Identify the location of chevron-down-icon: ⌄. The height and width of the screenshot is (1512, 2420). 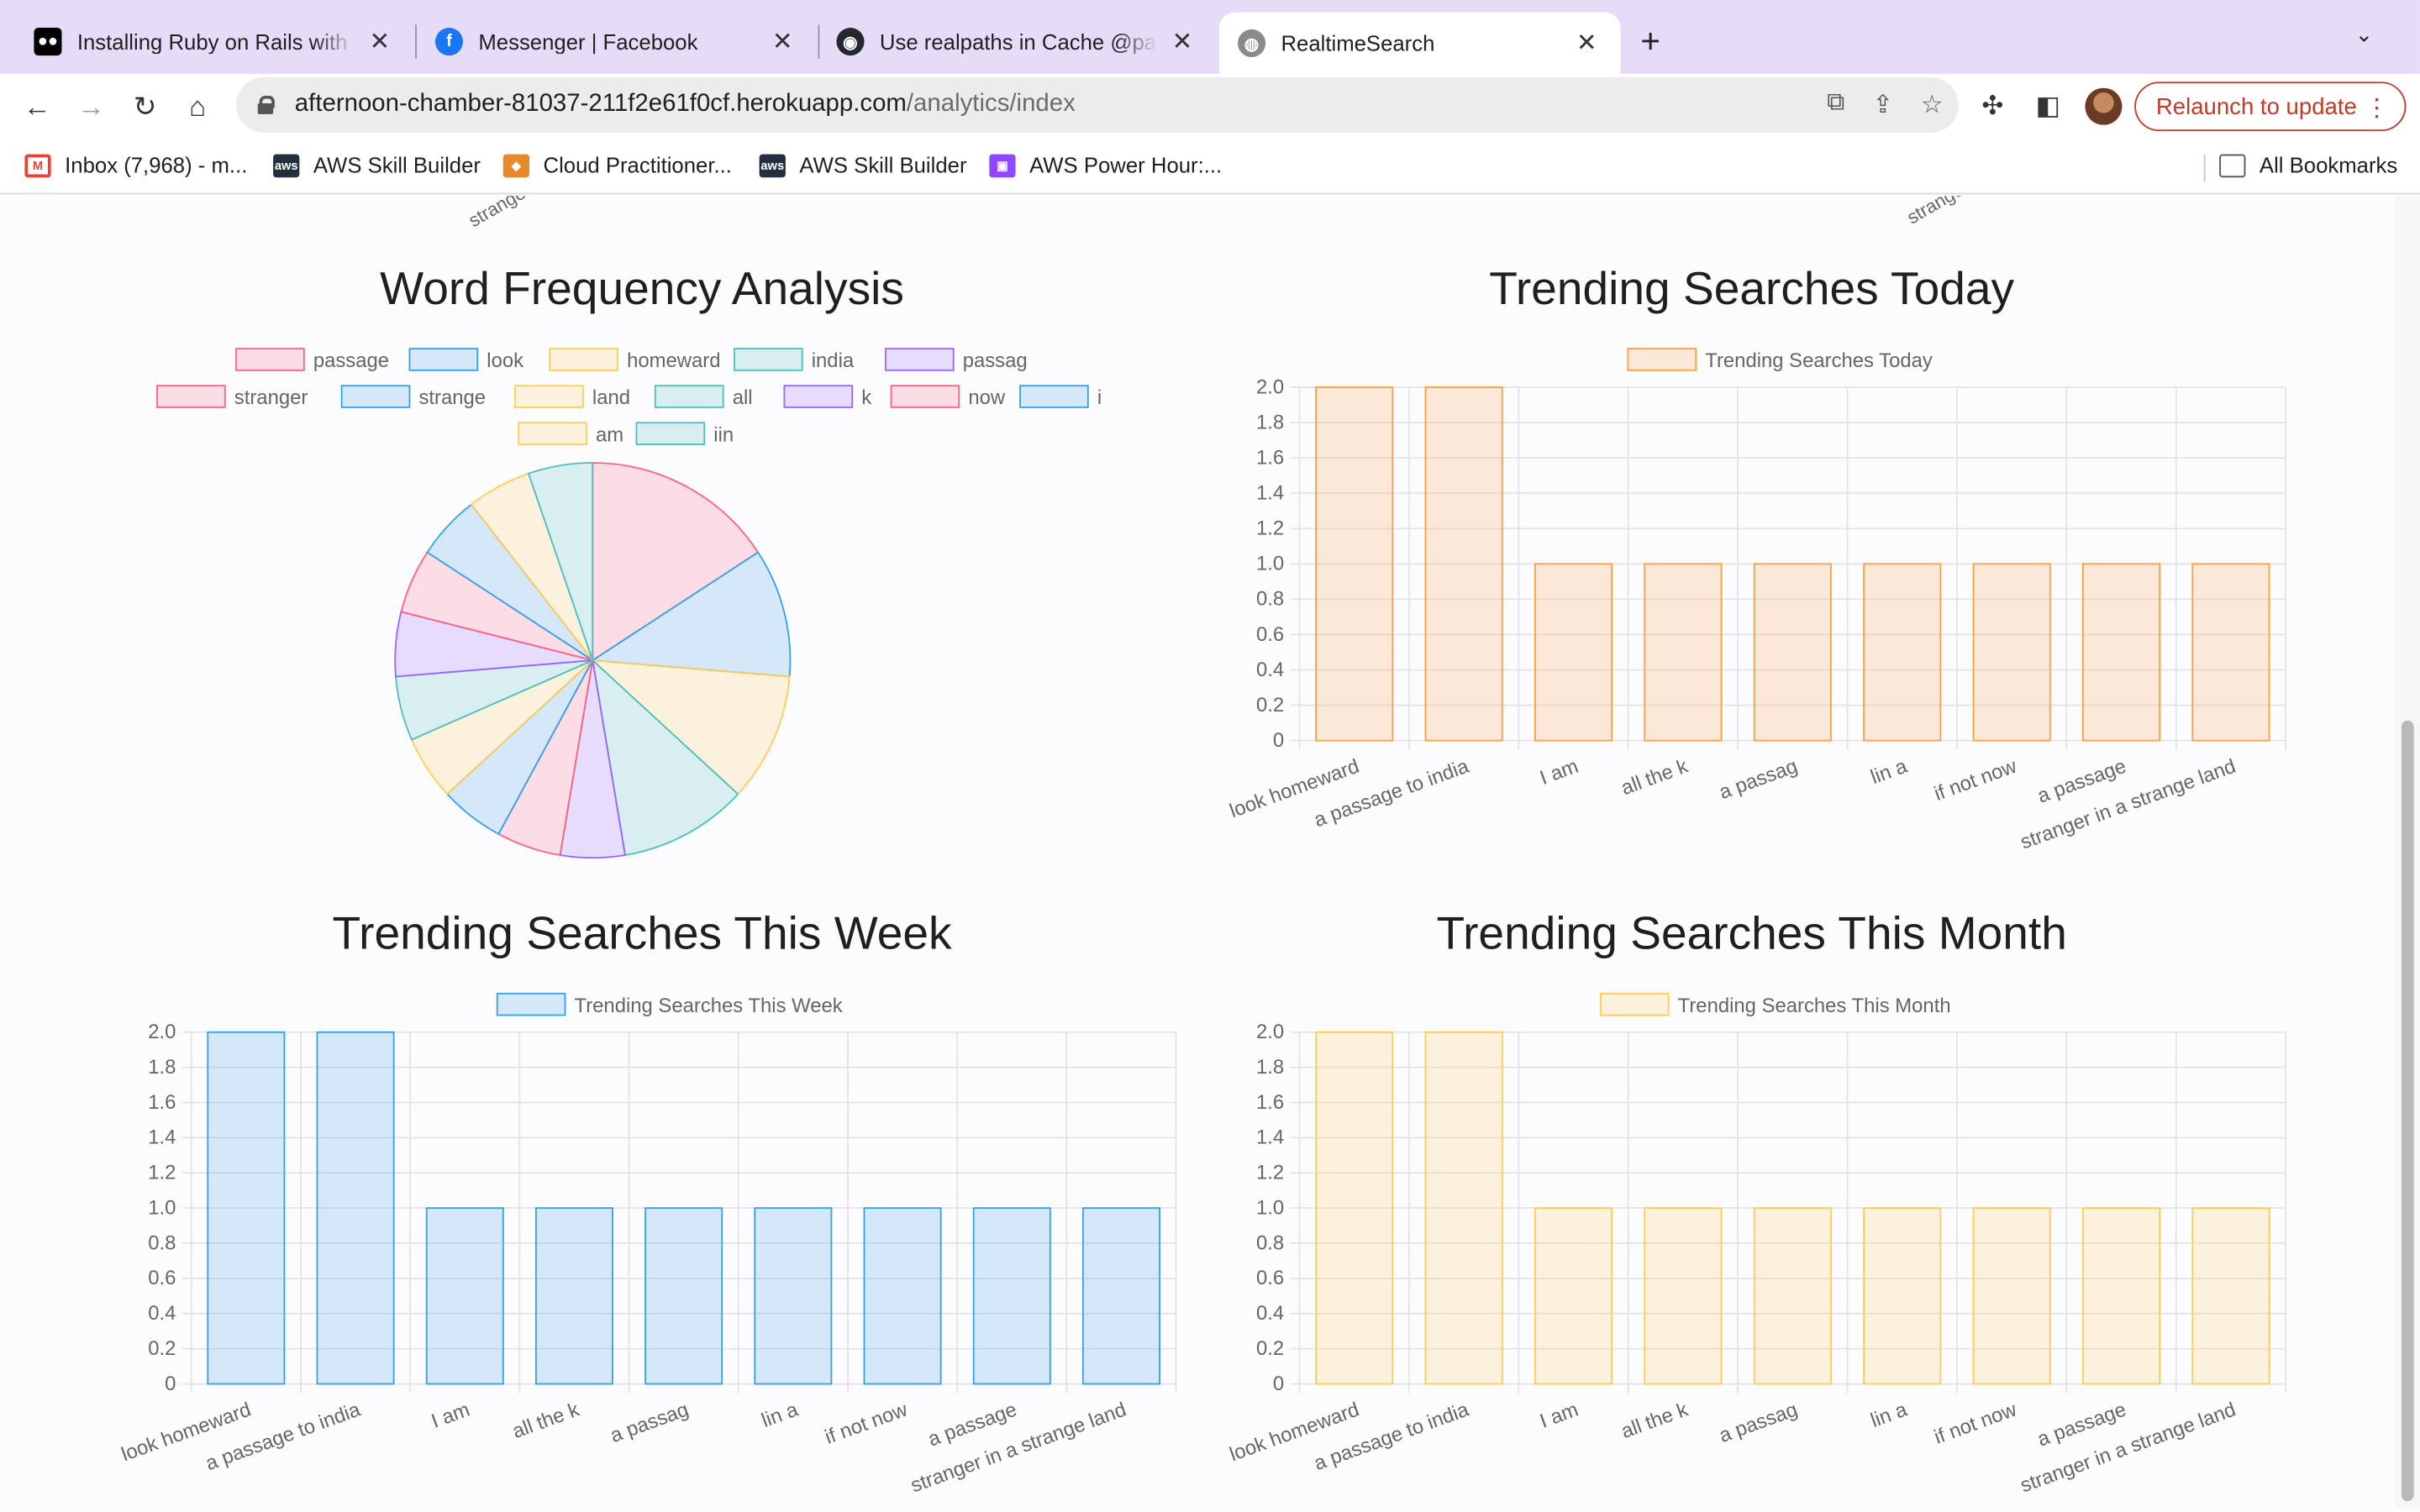
(2364, 35).